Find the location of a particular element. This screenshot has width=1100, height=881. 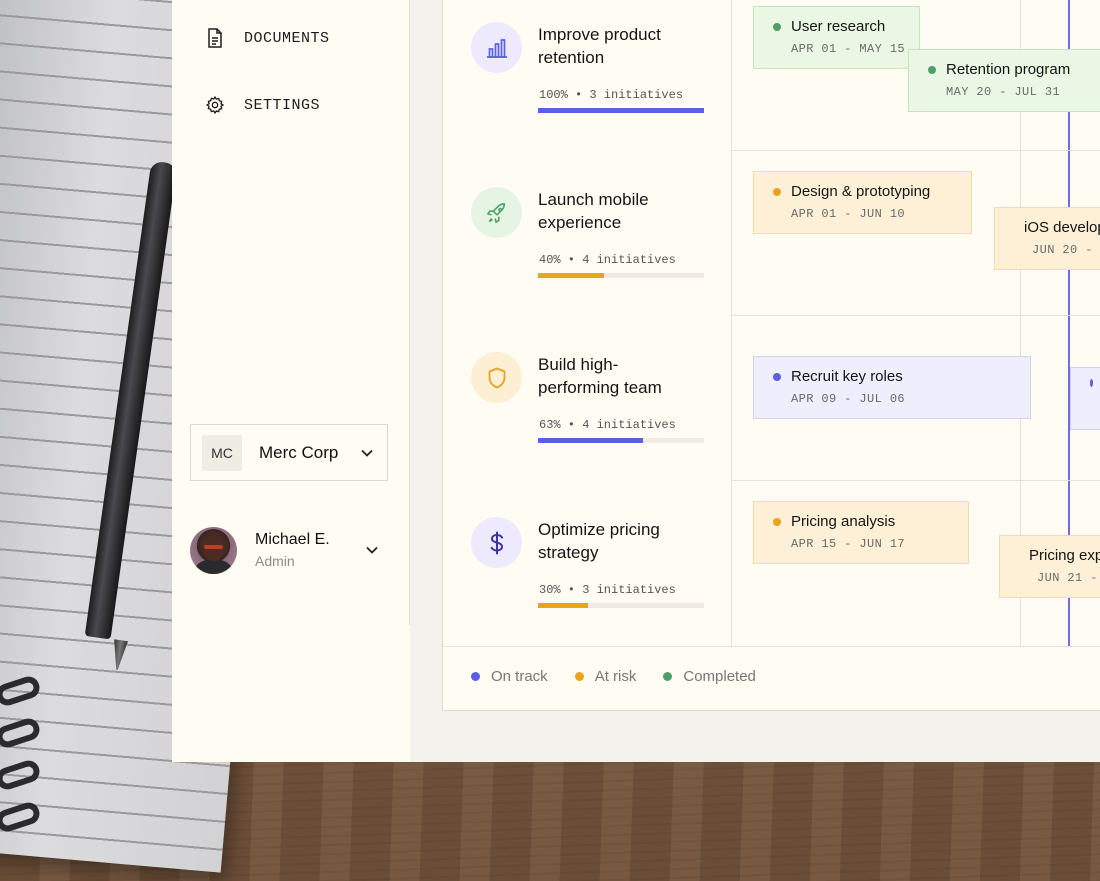

user-role: Admin is located at coordinates (275, 561).